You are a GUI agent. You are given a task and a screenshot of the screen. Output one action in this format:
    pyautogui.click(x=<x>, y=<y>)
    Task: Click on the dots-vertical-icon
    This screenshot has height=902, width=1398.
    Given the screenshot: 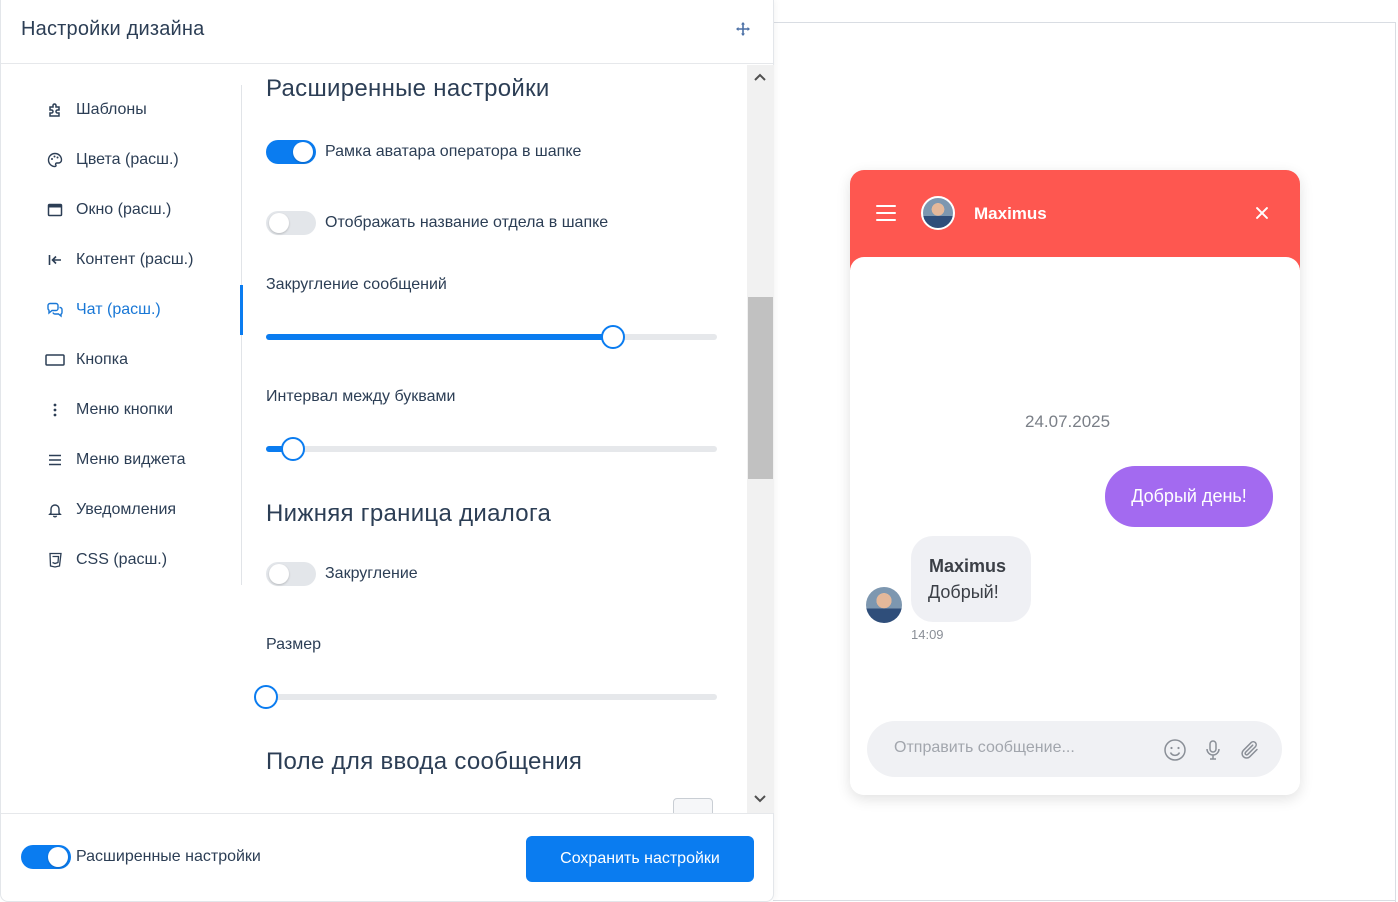 What is the action you would take?
    pyautogui.click(x=55, y=410)
    